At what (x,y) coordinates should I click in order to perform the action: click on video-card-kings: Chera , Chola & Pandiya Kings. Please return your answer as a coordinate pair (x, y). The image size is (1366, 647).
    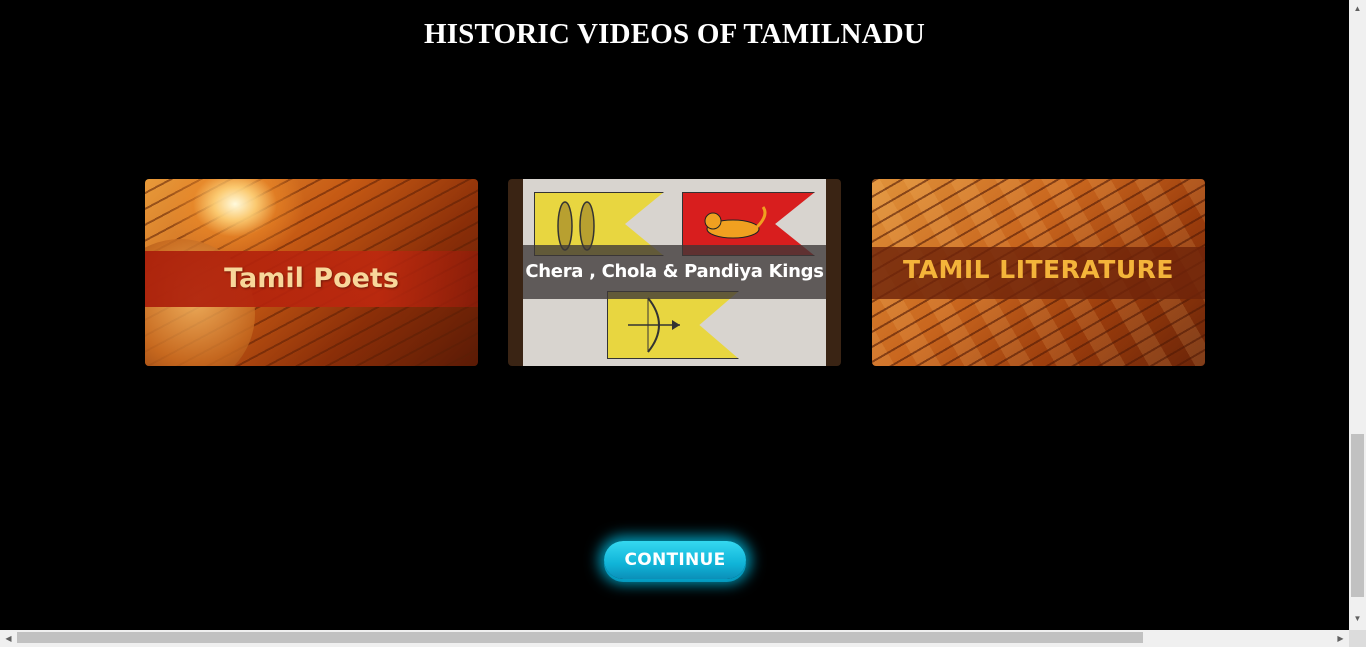
    Looking at the image, I should click on (674, 272).